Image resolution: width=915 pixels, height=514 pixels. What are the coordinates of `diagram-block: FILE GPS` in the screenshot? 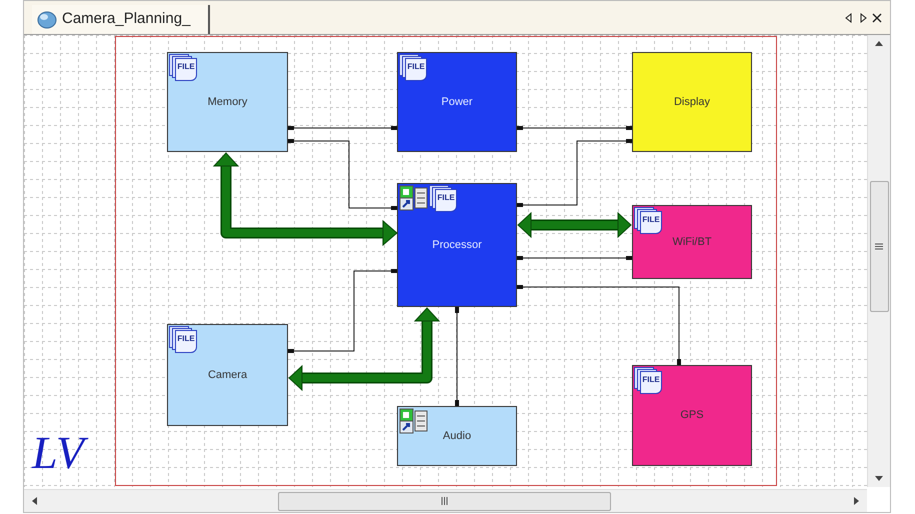 It's located at (692, 415).